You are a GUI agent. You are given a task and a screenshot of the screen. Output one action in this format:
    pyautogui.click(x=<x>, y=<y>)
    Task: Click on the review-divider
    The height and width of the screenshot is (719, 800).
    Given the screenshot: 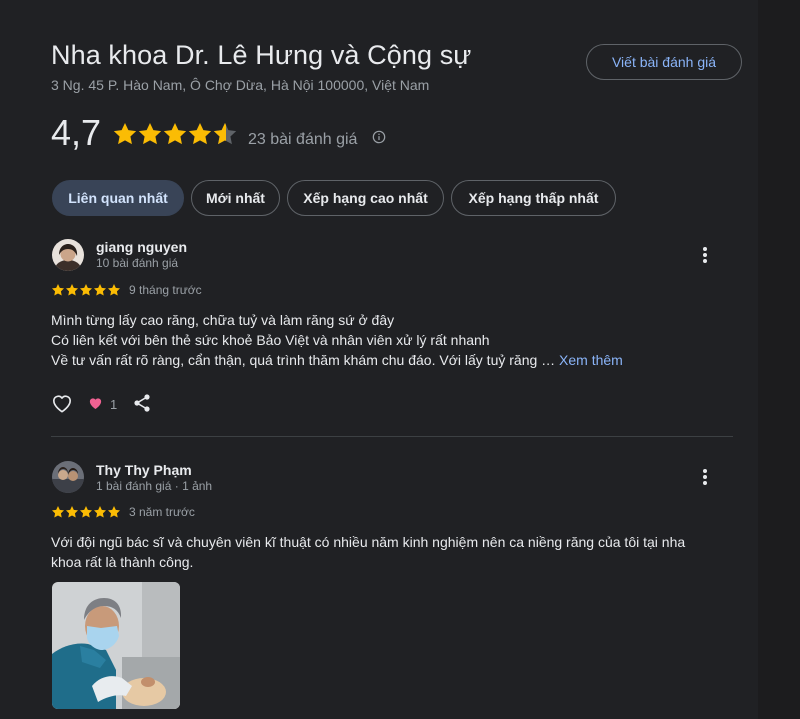 What is the action you would take?
    pyautogui.click(x=392, y=436)
    